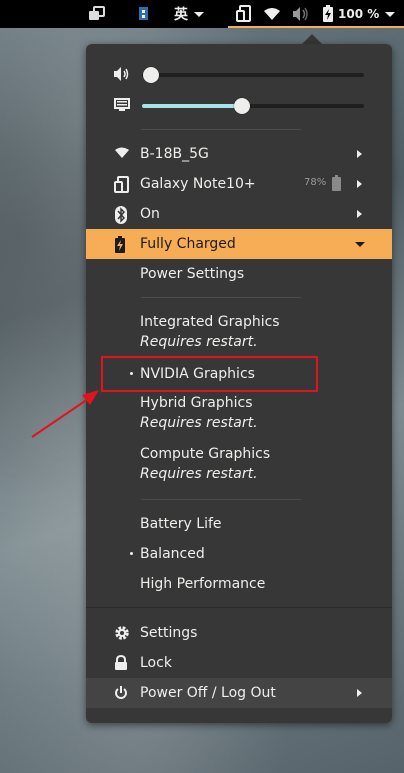 The height and width of the screenshot is (773, 404). Describe the element at coordinates (239, 154) in the screenshot. I see `wifi-network-item: B-18B_5G` at that location.